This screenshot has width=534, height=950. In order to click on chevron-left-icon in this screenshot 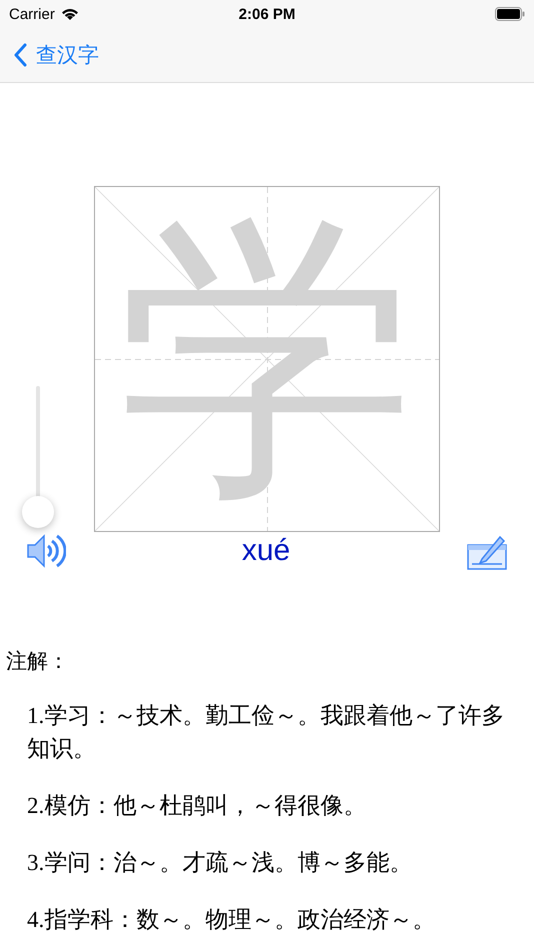, I will do `click(21, 55)`.